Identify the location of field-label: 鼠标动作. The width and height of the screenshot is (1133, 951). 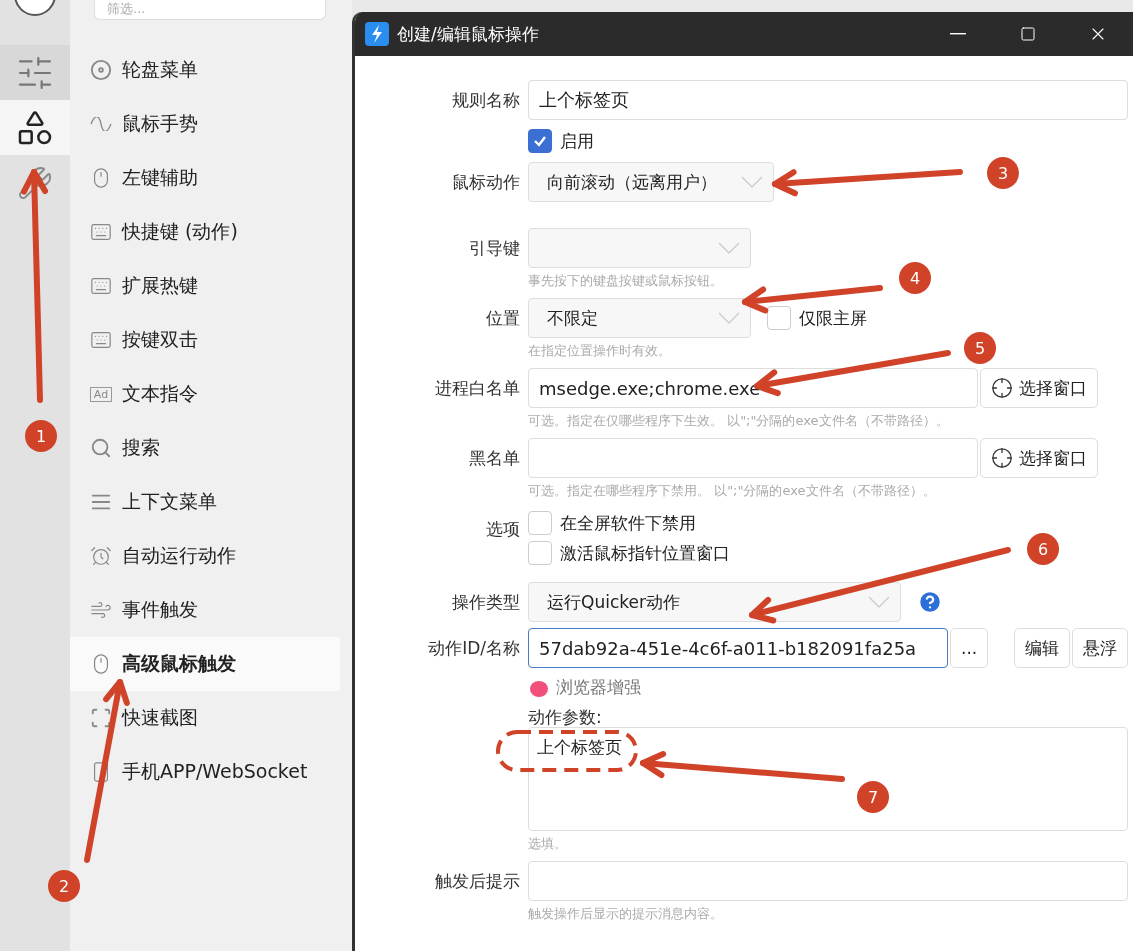
(485, 182).